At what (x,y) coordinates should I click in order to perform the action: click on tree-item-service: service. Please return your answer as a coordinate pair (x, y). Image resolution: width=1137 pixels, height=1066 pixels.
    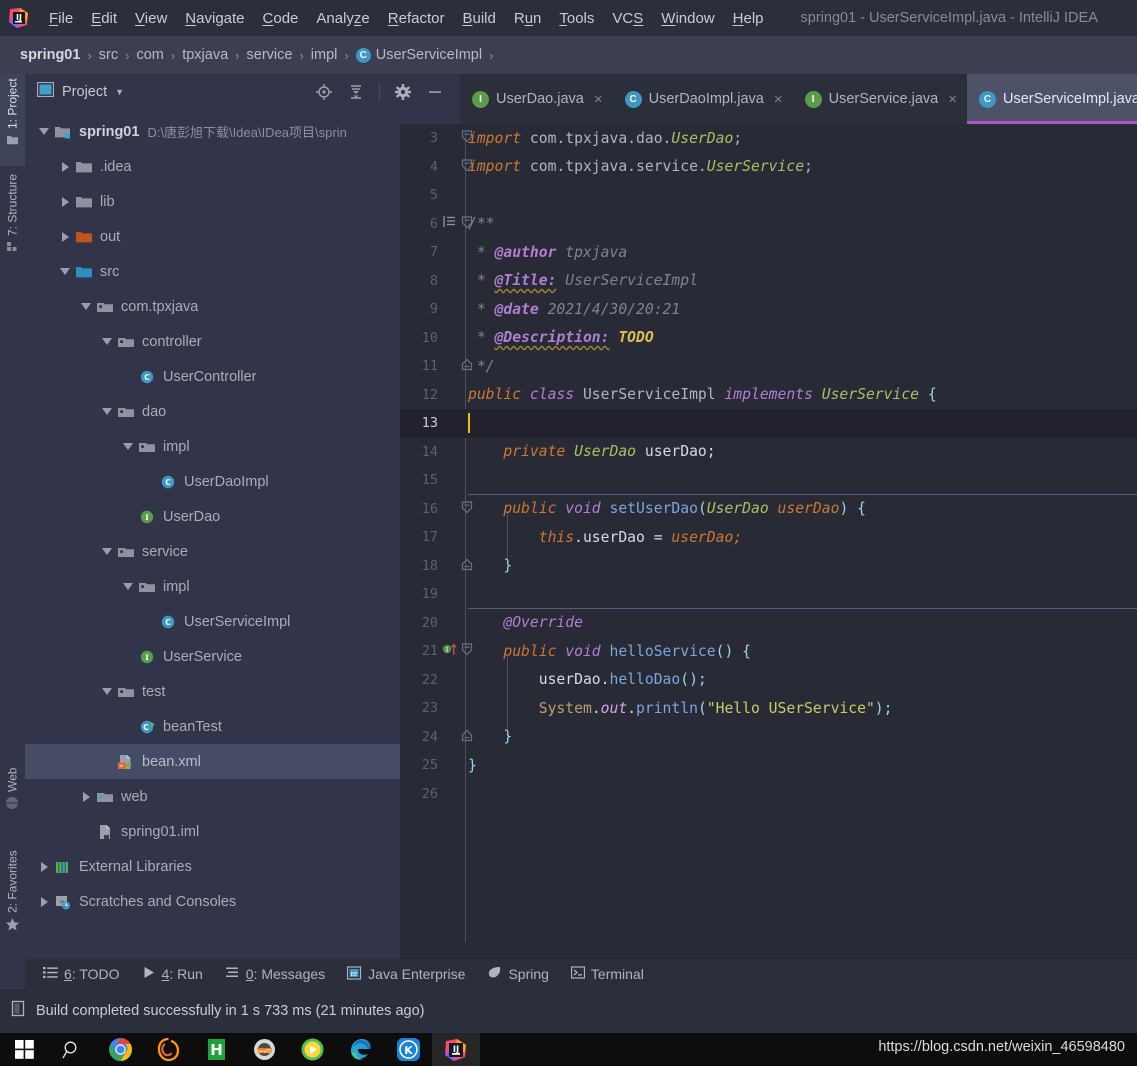
    Looking at the image, I should click on (242, 551).